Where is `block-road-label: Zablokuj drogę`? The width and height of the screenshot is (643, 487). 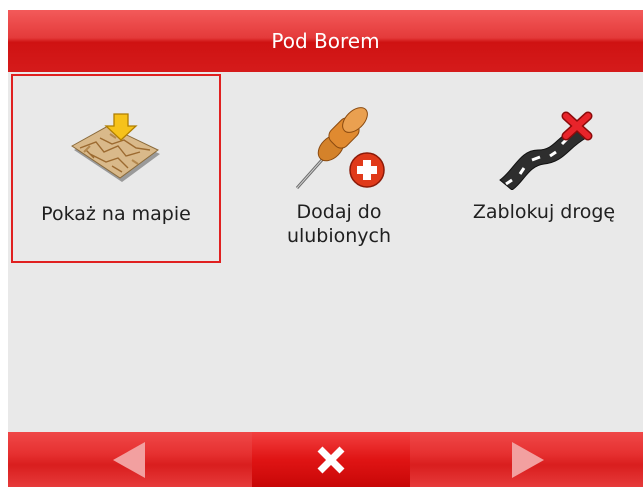
block-road-label: Zablokuj drogę is located at coordinates (544, 212).